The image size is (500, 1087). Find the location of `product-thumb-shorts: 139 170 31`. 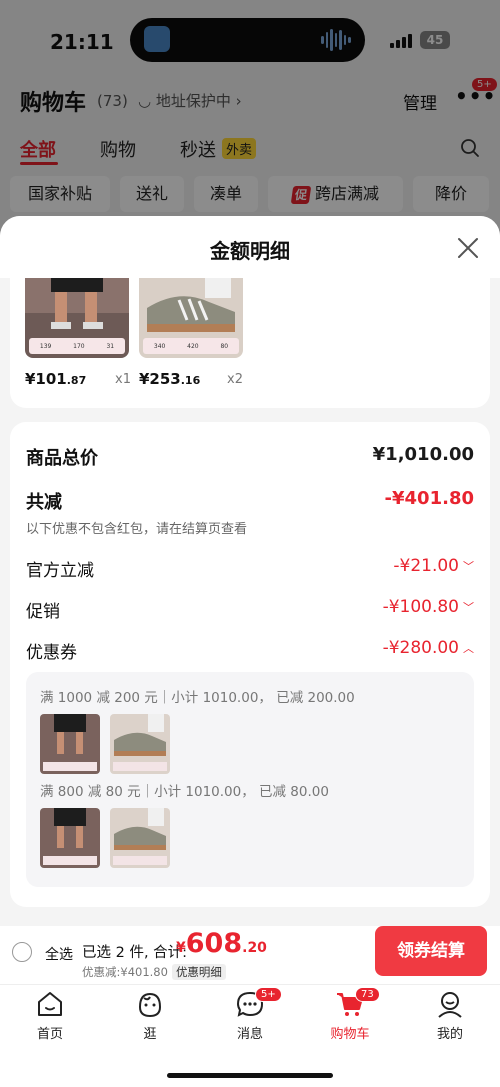

product-thumb-shorts: 139 170 31 is located at coordinates (77, 318).